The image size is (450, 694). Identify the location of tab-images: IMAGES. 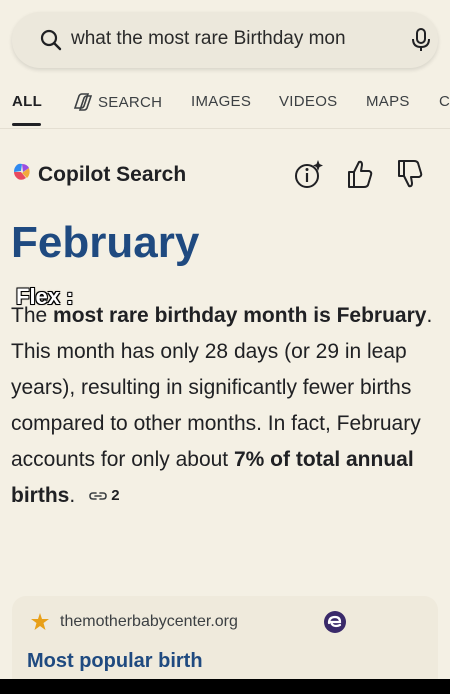
(221, 101).